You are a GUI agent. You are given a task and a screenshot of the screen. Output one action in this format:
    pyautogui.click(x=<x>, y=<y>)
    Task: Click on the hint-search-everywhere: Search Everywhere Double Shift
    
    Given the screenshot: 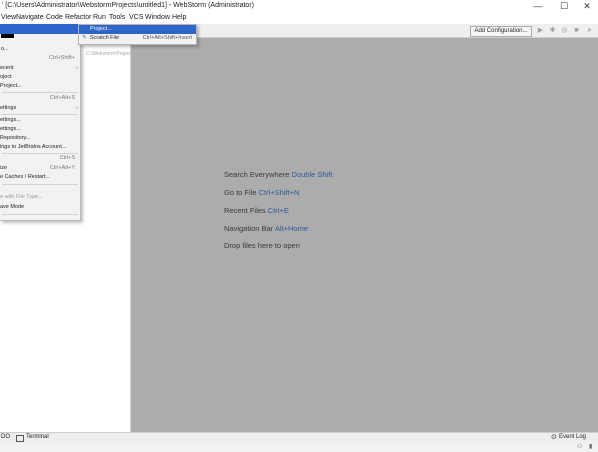 What is the action you would take?
    pyautogui.click(x=278, y=174)
    